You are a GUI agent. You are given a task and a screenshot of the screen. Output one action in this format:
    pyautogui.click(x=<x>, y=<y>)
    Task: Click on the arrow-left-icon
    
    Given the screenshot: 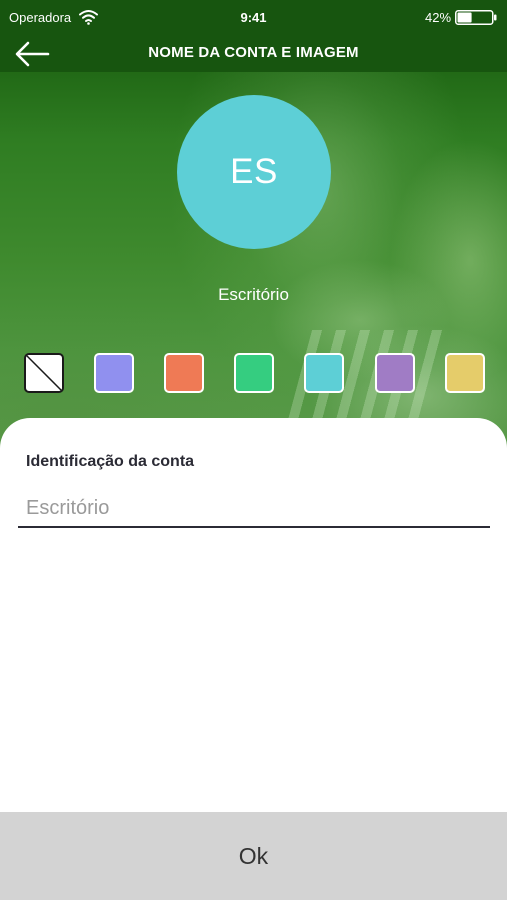 What is the action you would take?
    pyautogui.click(x=32, y=54)
    